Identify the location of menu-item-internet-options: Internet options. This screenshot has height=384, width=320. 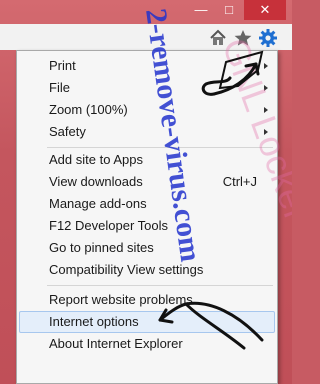
(147, 322).